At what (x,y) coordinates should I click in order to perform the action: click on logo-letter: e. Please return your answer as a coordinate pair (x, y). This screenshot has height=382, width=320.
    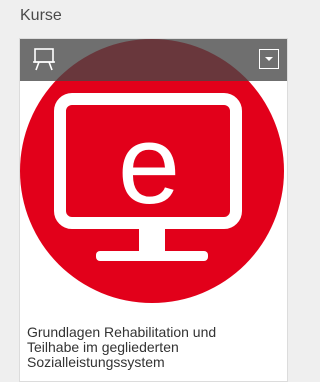
    Looking at the image, I should click on (149, 164).